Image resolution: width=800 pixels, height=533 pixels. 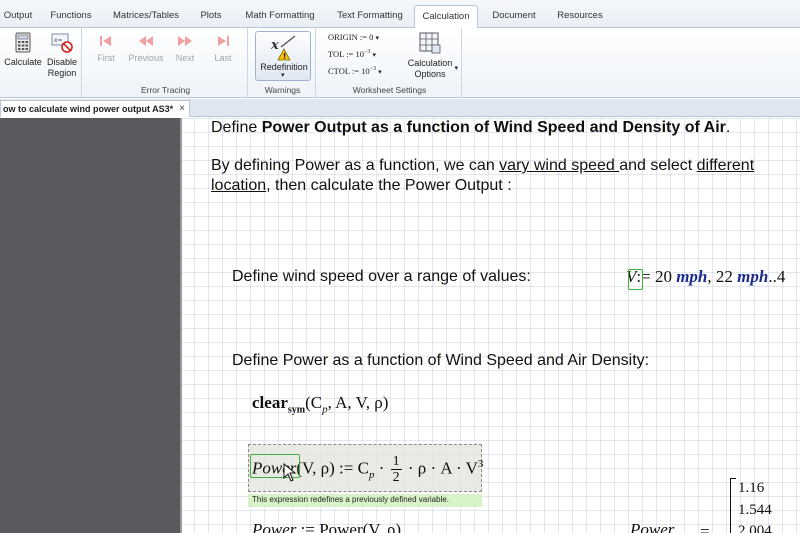 I want to click on para-text-1: By defining Power as a function, we can, so click(x=355, y=165).